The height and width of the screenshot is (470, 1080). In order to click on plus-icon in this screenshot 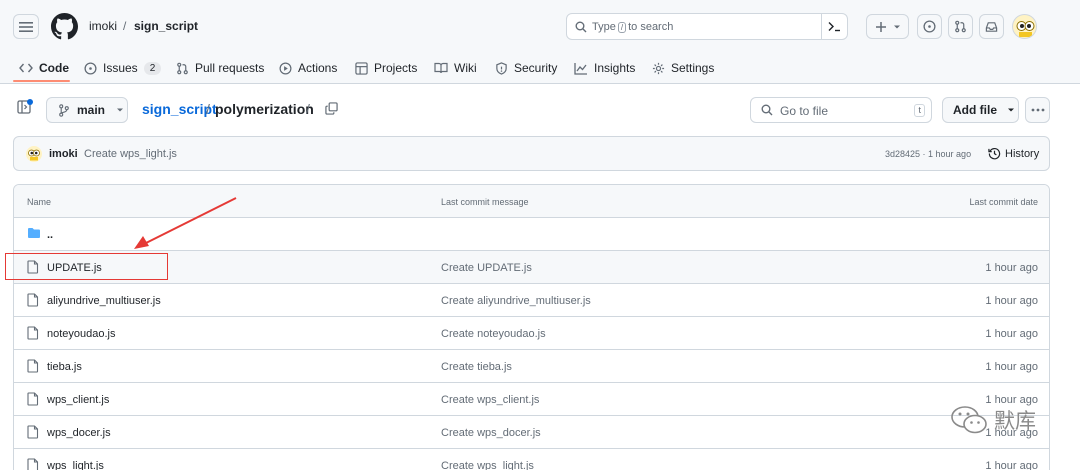, I will do `click(880, 26)`.